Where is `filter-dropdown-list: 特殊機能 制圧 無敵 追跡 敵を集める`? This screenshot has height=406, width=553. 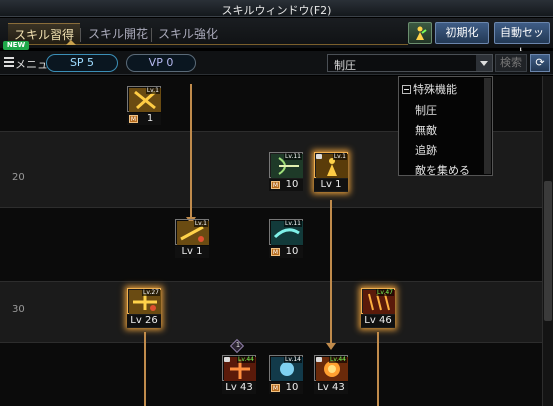
filter-dropdown-list: 特殊機能 制圧 無敵 追跡 敵を集める is located at coordinates (445, 127).